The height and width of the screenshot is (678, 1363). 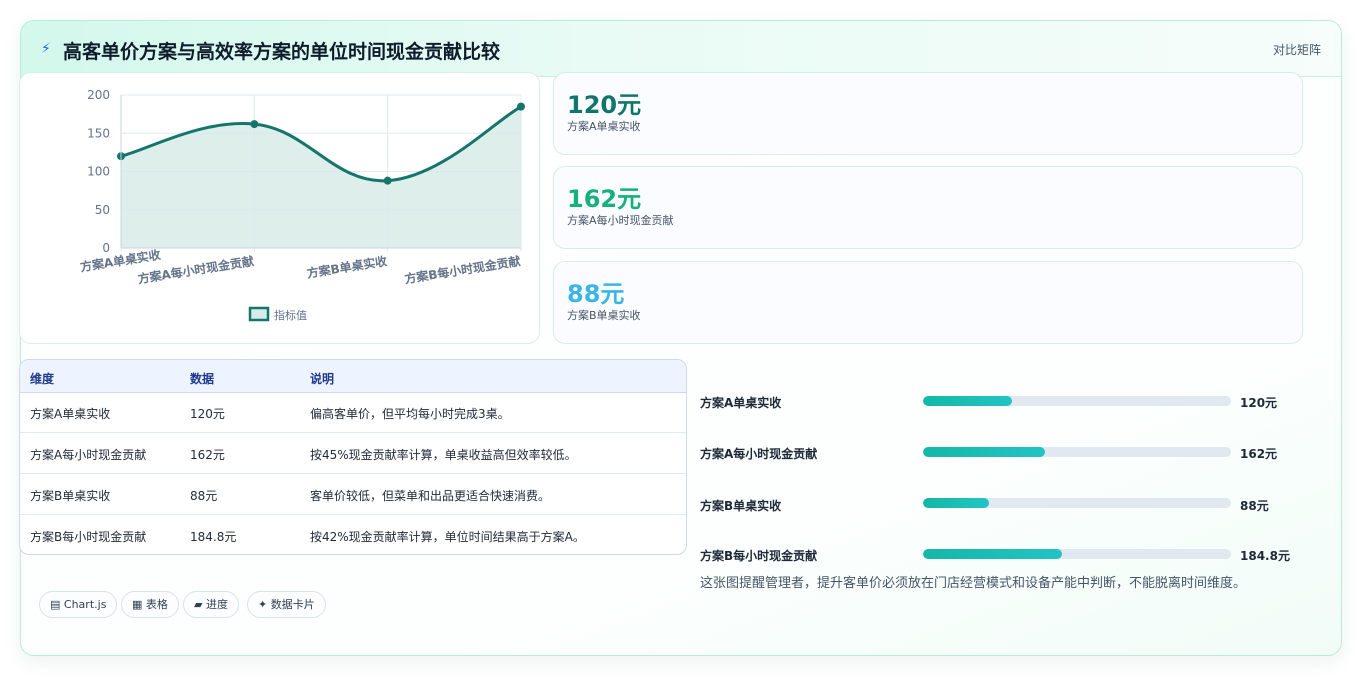 What do you see at coordinates (322, 379) in the screenshot?
I see `table-header-cell: 说明` at bounding box center [322, 379].